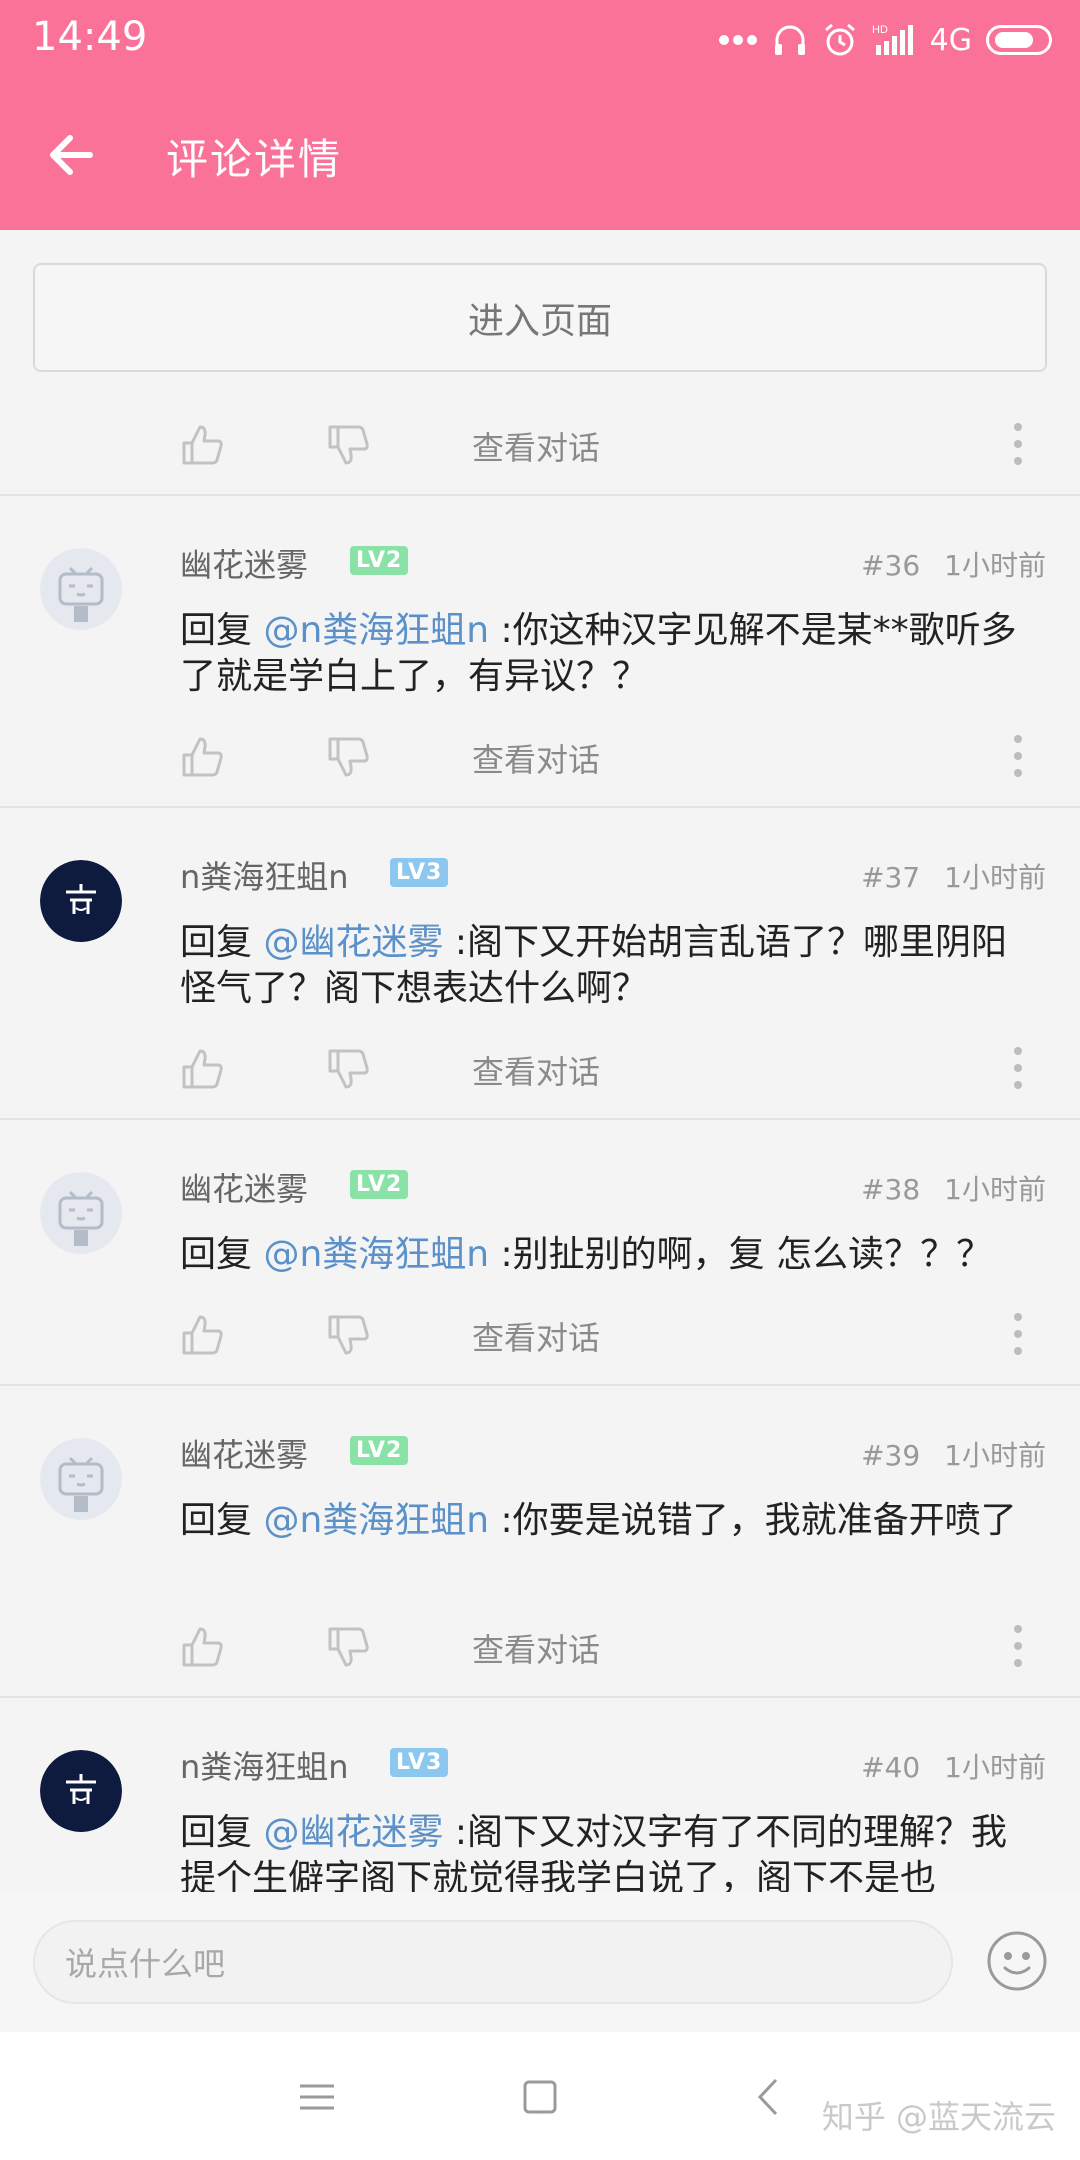 The image size is (1080, 2160). I want to click on network-type: 4G, so click(950, 40).